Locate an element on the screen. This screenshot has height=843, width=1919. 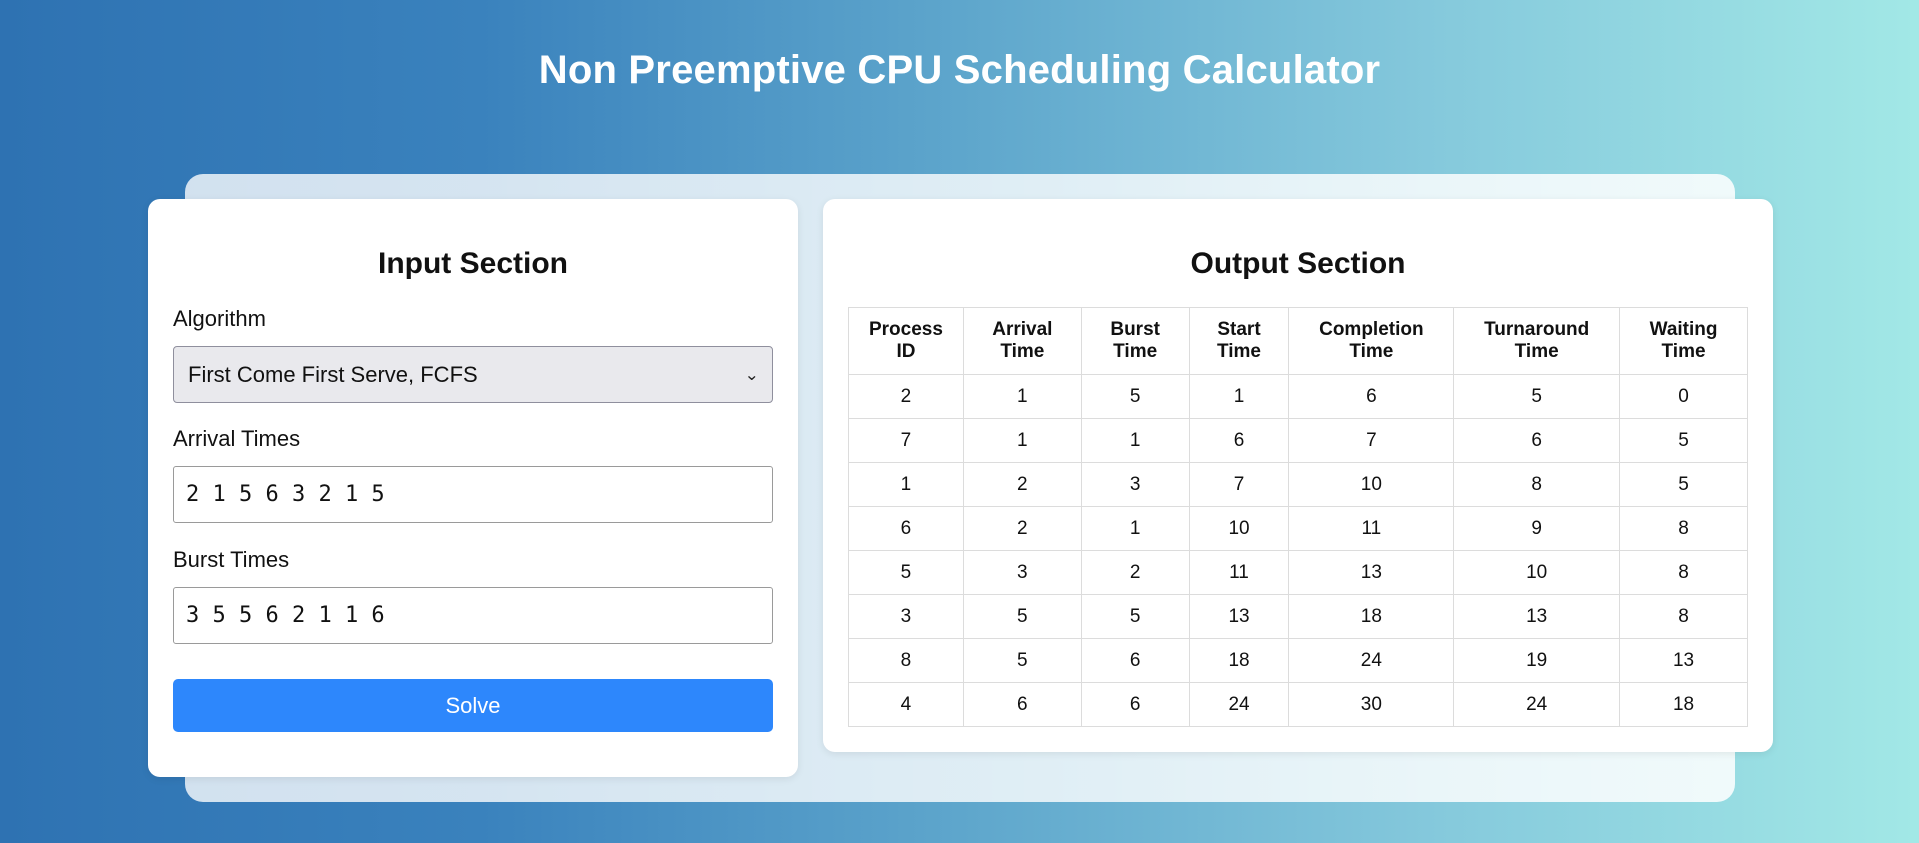
table-cell: 0 is located at coordinates (1683, 396).